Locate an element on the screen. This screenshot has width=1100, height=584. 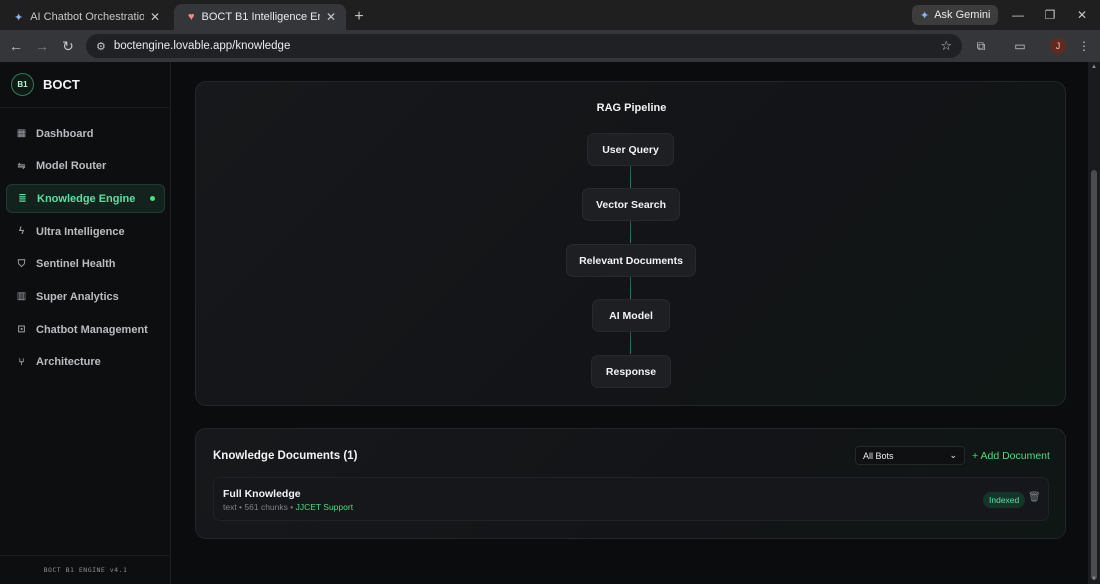
engine-version: BOCT B1 ENGINE v4.1 is located at coordinates (85, 570).